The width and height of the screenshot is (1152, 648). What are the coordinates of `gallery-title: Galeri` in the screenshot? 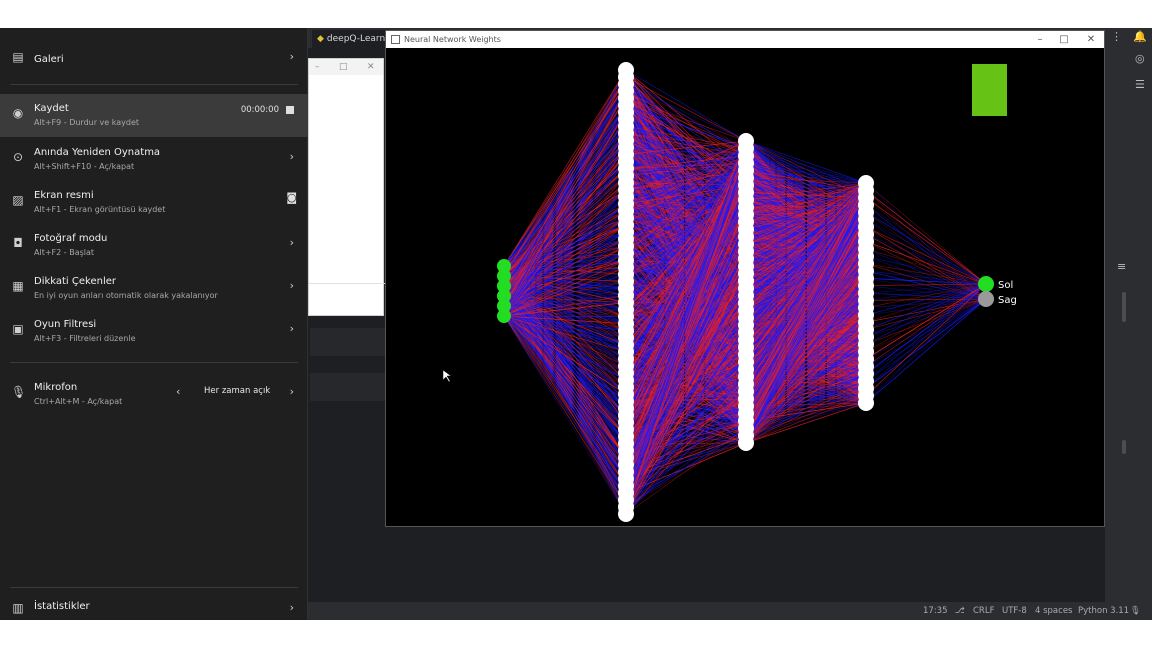 It's located at (49, 59).